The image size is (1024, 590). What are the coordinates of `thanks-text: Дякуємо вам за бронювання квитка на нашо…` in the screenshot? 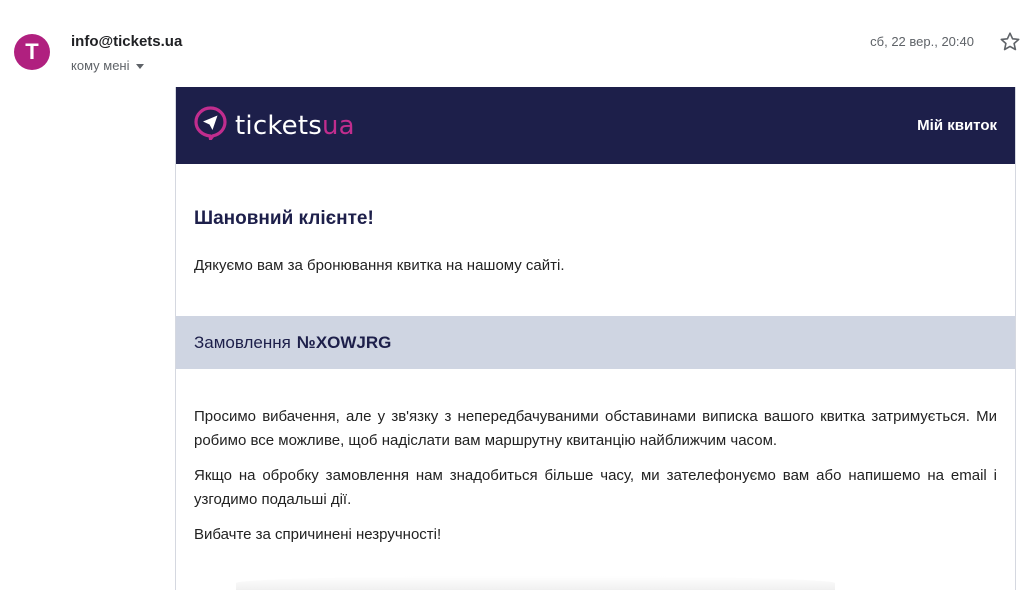 It's located at (379, 265).